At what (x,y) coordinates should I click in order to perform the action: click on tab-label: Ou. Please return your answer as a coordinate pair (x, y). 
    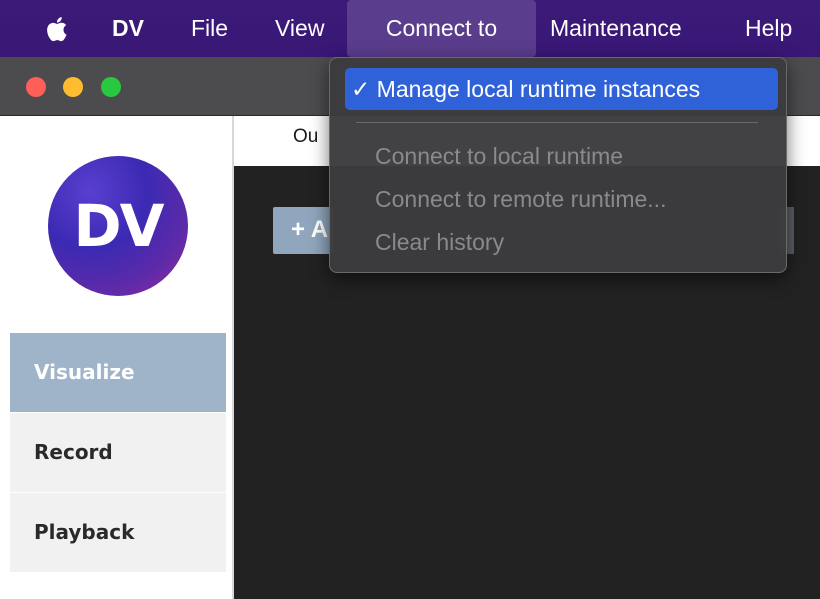
    Looking at the image, I should click on (305, 137).